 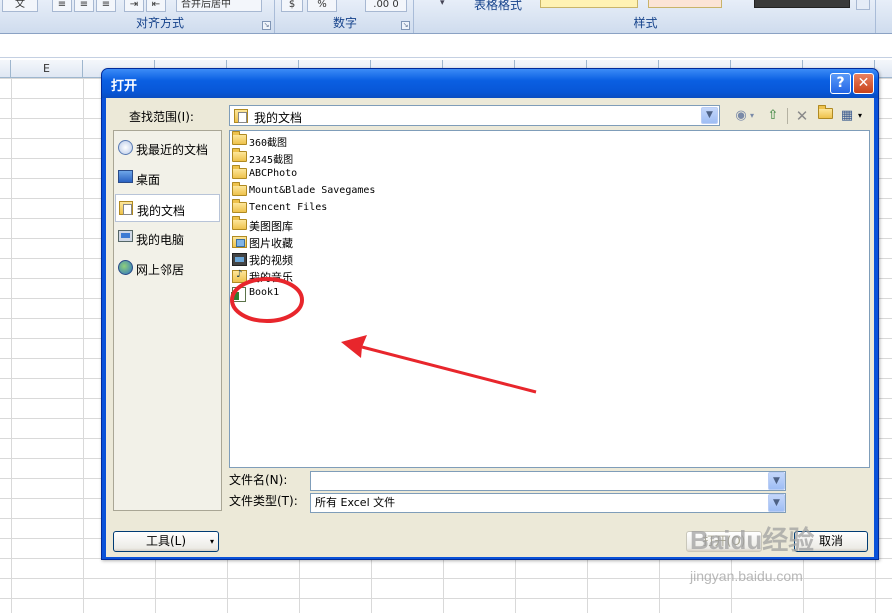 I want to click on baidu-watermark: Baidu经验 jingyan.baidu.com, so click(x=790, y=560).